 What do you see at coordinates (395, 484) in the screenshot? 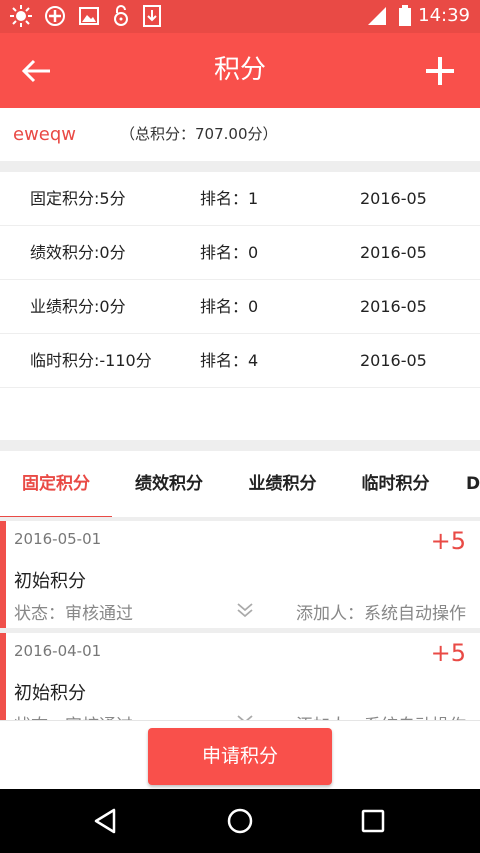
I see `tab-temporary-points: 临时积分` at bounding box center [395, 484].